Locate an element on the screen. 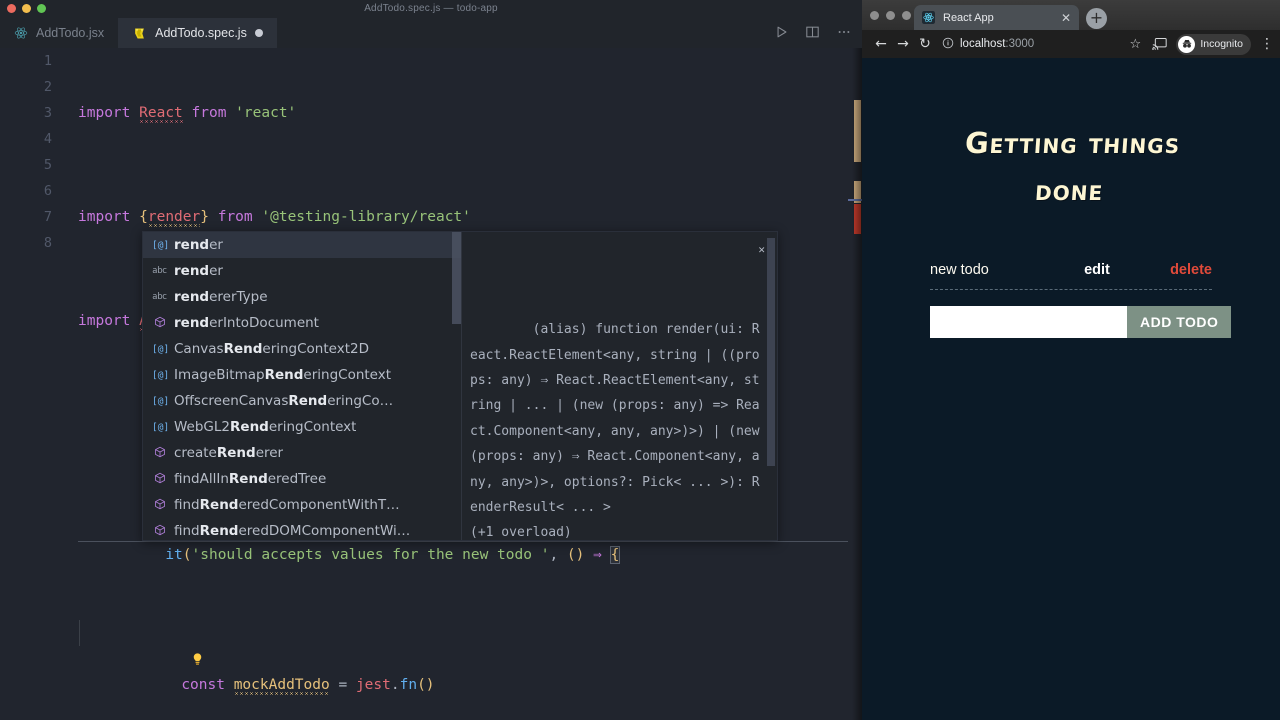 The image size is (1280, 720). info-icon is located at coordinates (948, 44).